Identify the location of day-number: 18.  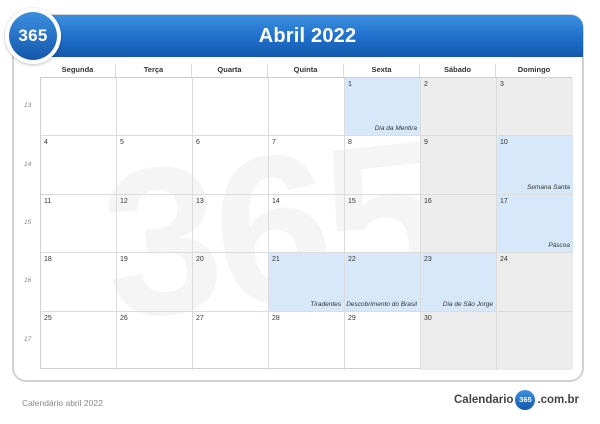
(48, 260).